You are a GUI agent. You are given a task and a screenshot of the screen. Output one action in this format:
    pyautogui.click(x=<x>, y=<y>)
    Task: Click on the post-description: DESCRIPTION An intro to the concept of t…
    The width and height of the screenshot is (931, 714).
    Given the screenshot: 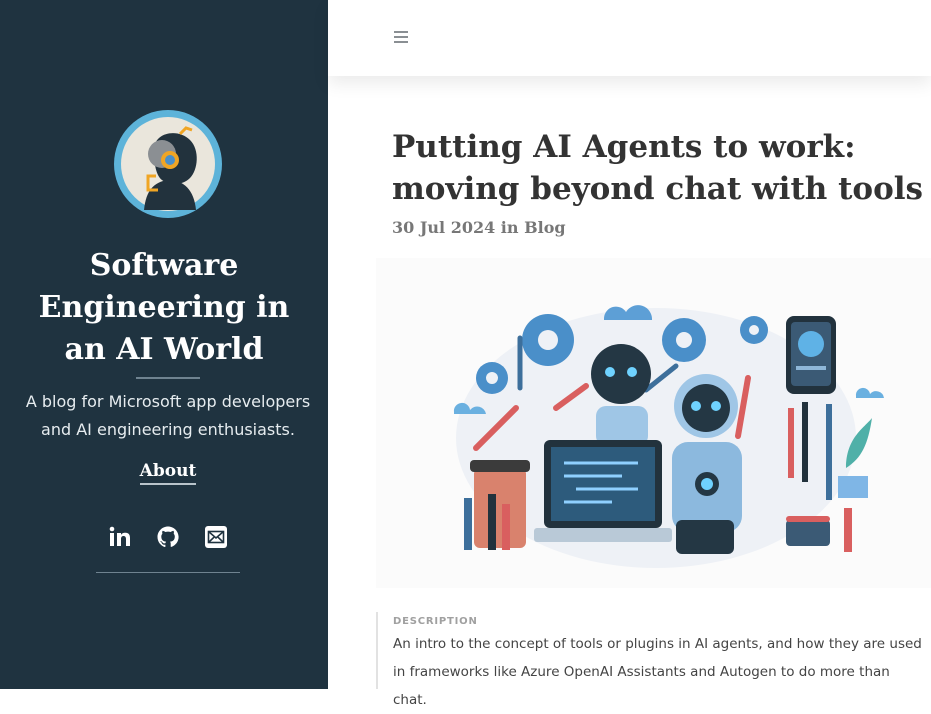 What is the action you would take?
    pyautogui.click(x=653, y=660)
    